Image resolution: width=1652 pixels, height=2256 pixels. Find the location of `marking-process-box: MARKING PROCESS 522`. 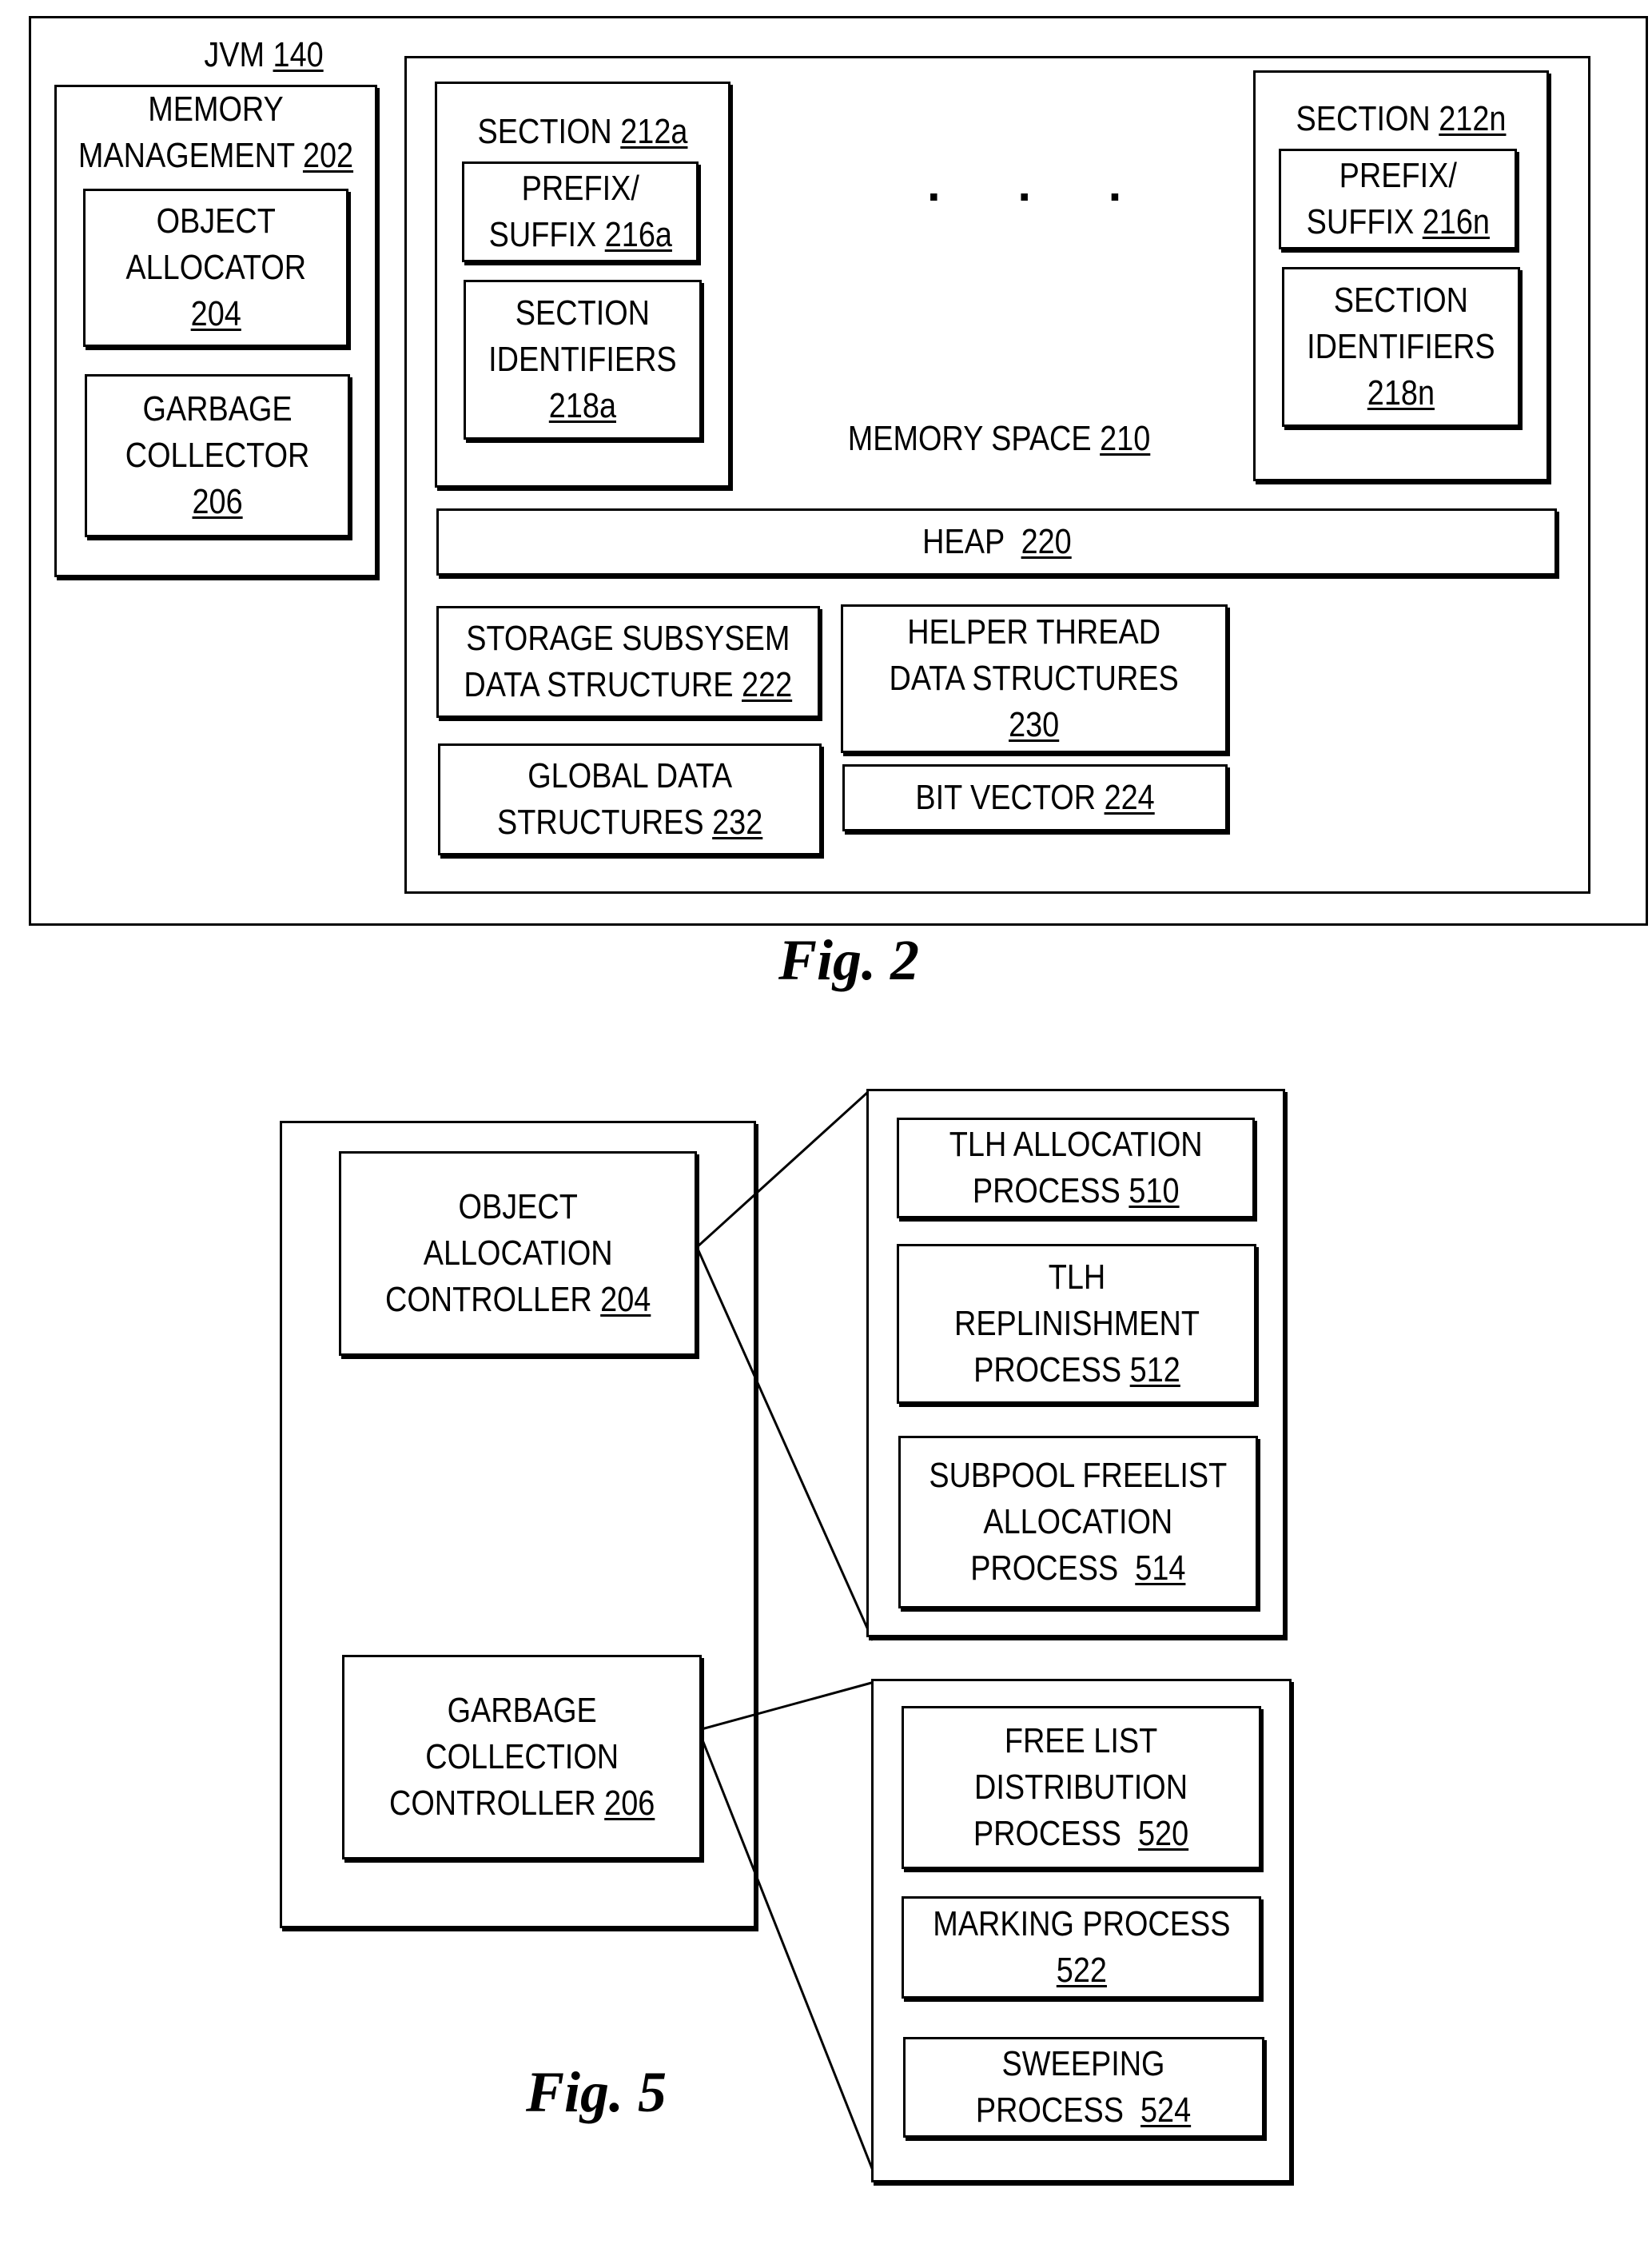

marking-process-box: MARKING PROCESS 522 is located at coordinates (1081, 1947).